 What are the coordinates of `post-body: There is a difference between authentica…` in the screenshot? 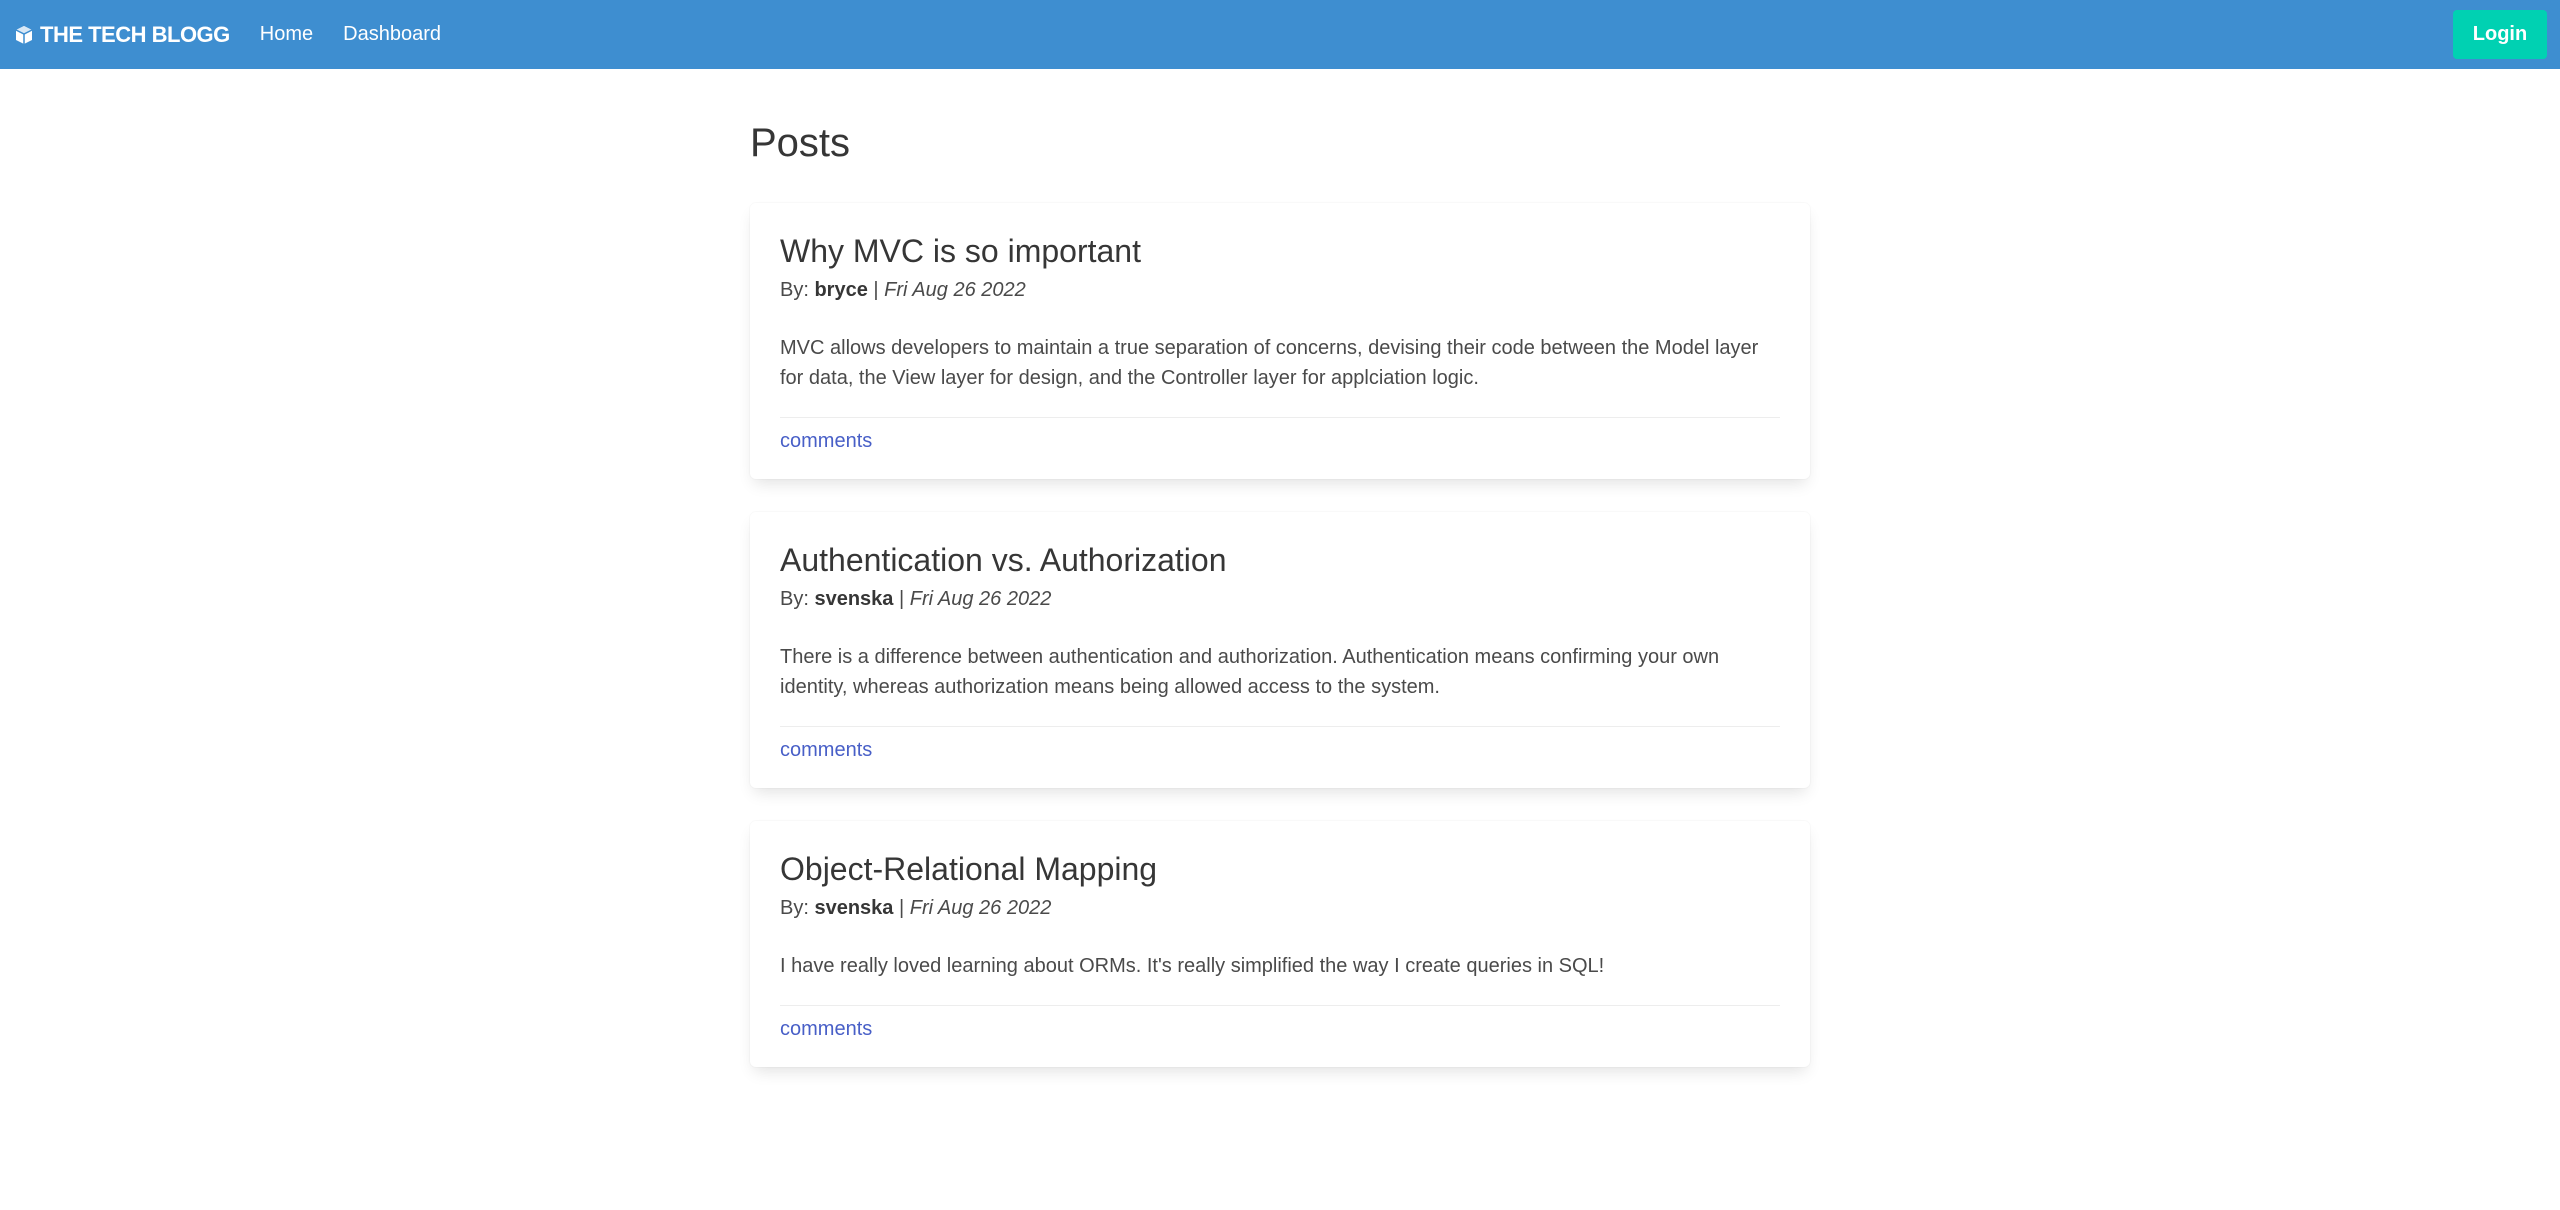 It's located at (1280, 684).